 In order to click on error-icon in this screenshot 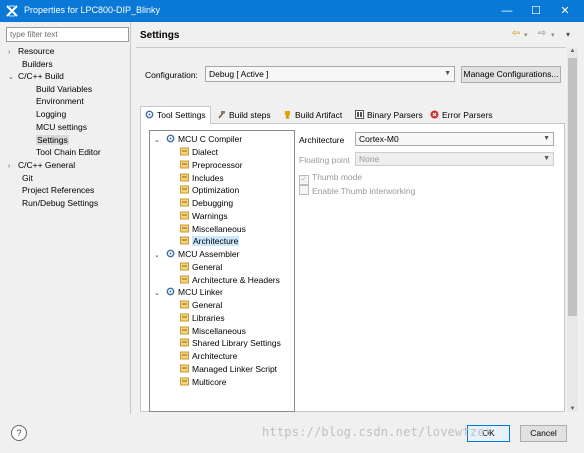, I will do `click(434, 114)`.